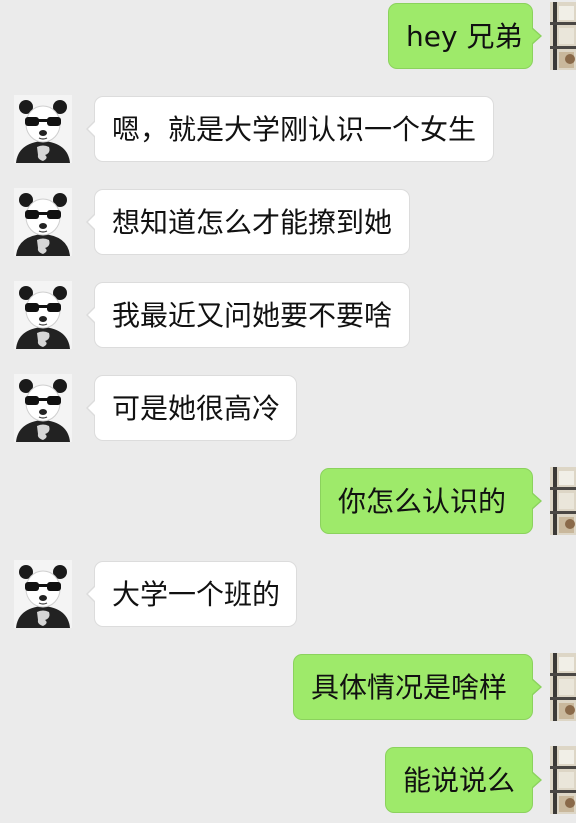  Describe the element at coordinates (465, 36) in the screenshot. I see `outgoing-message-bubble: hey 兄弟` at that location.